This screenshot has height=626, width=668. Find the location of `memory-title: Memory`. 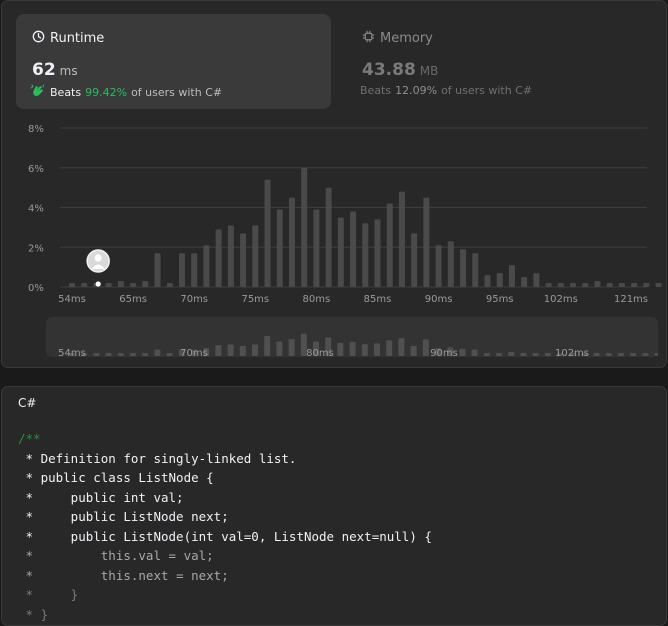

memory-title: Memory is located at coordinates (397, 38).